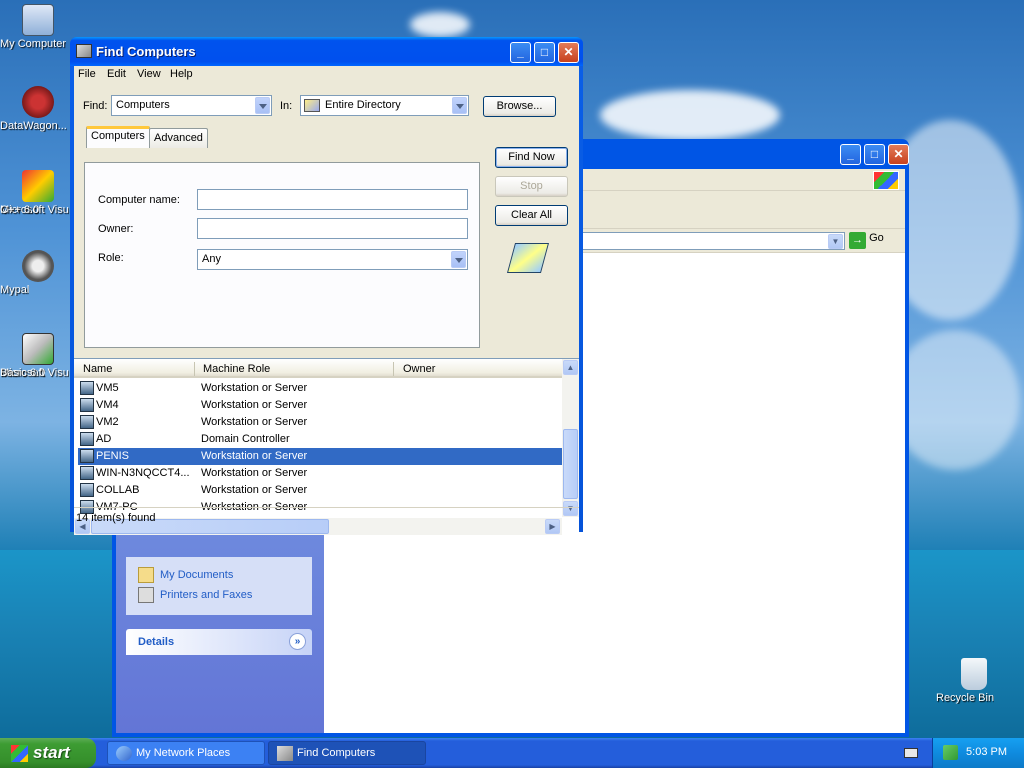  What do you see at coordinates (312, 105) in the screenshot?
I see `directory-icon` at bounding box center [312, 105].